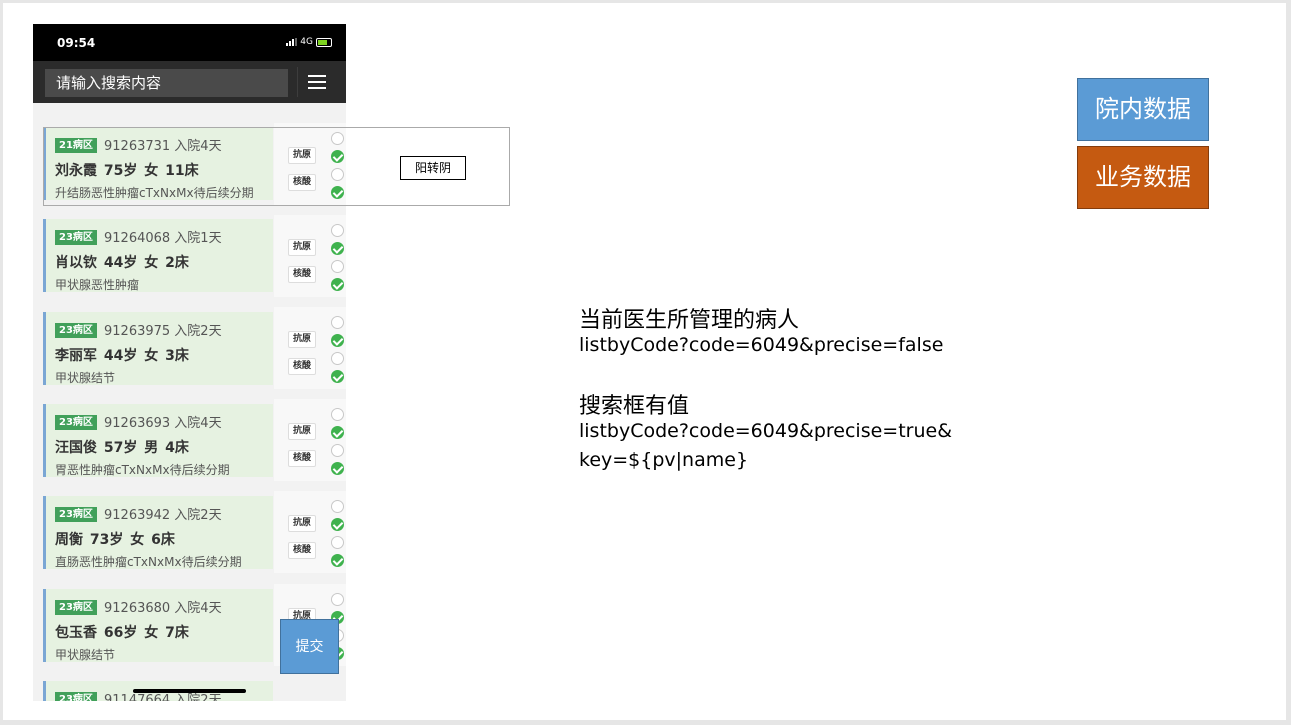  Describe the element at coordinates (1143, 109) in the screenshot. I see `in-hospital-data-button: 院内数据` at that location.